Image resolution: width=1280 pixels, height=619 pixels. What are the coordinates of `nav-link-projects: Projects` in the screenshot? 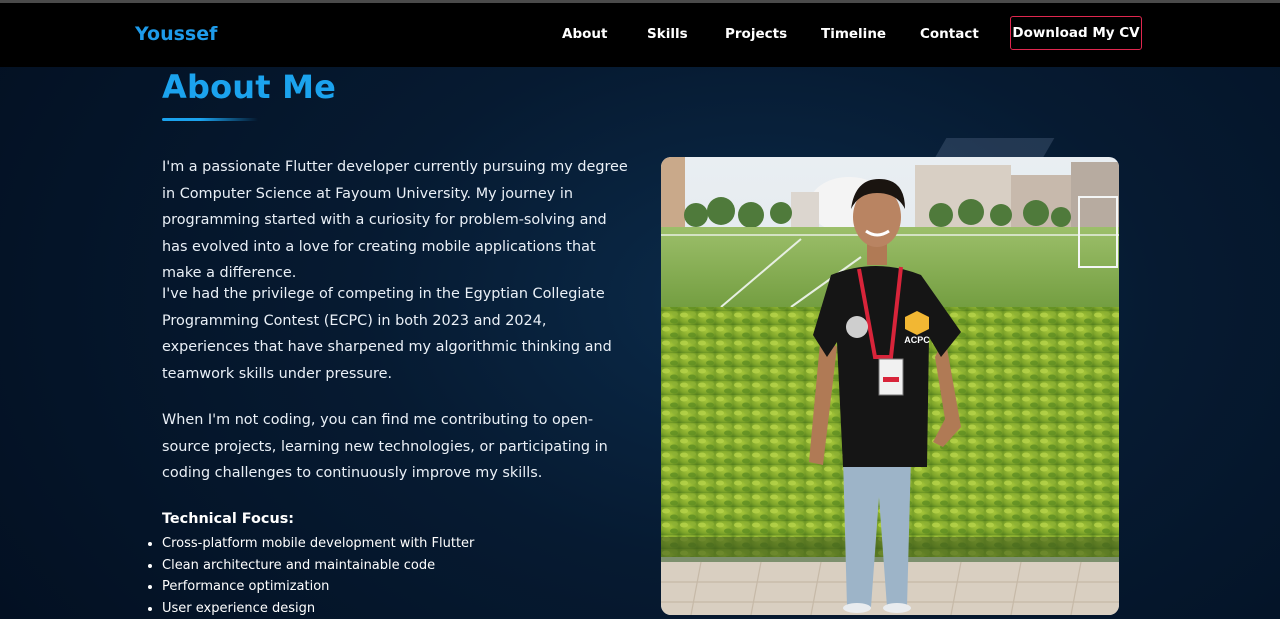 It's located at (756, 34).